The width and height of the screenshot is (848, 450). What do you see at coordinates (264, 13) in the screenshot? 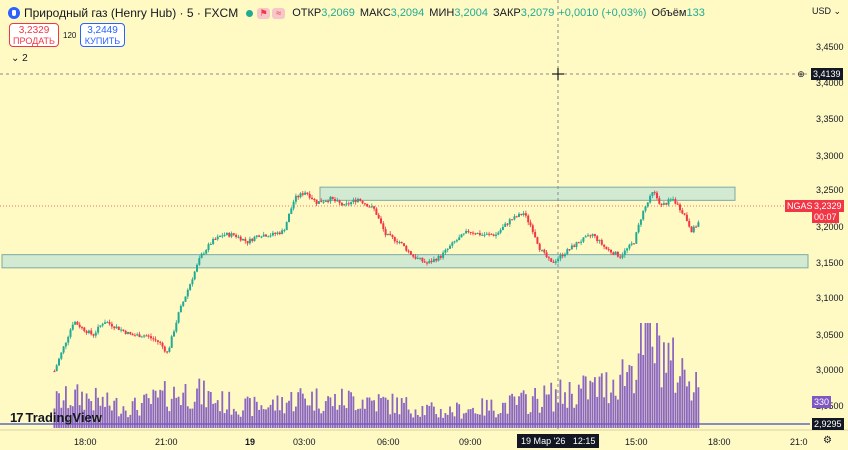
I see `flag-icon: ⚑` at bounding box center [264, 13].